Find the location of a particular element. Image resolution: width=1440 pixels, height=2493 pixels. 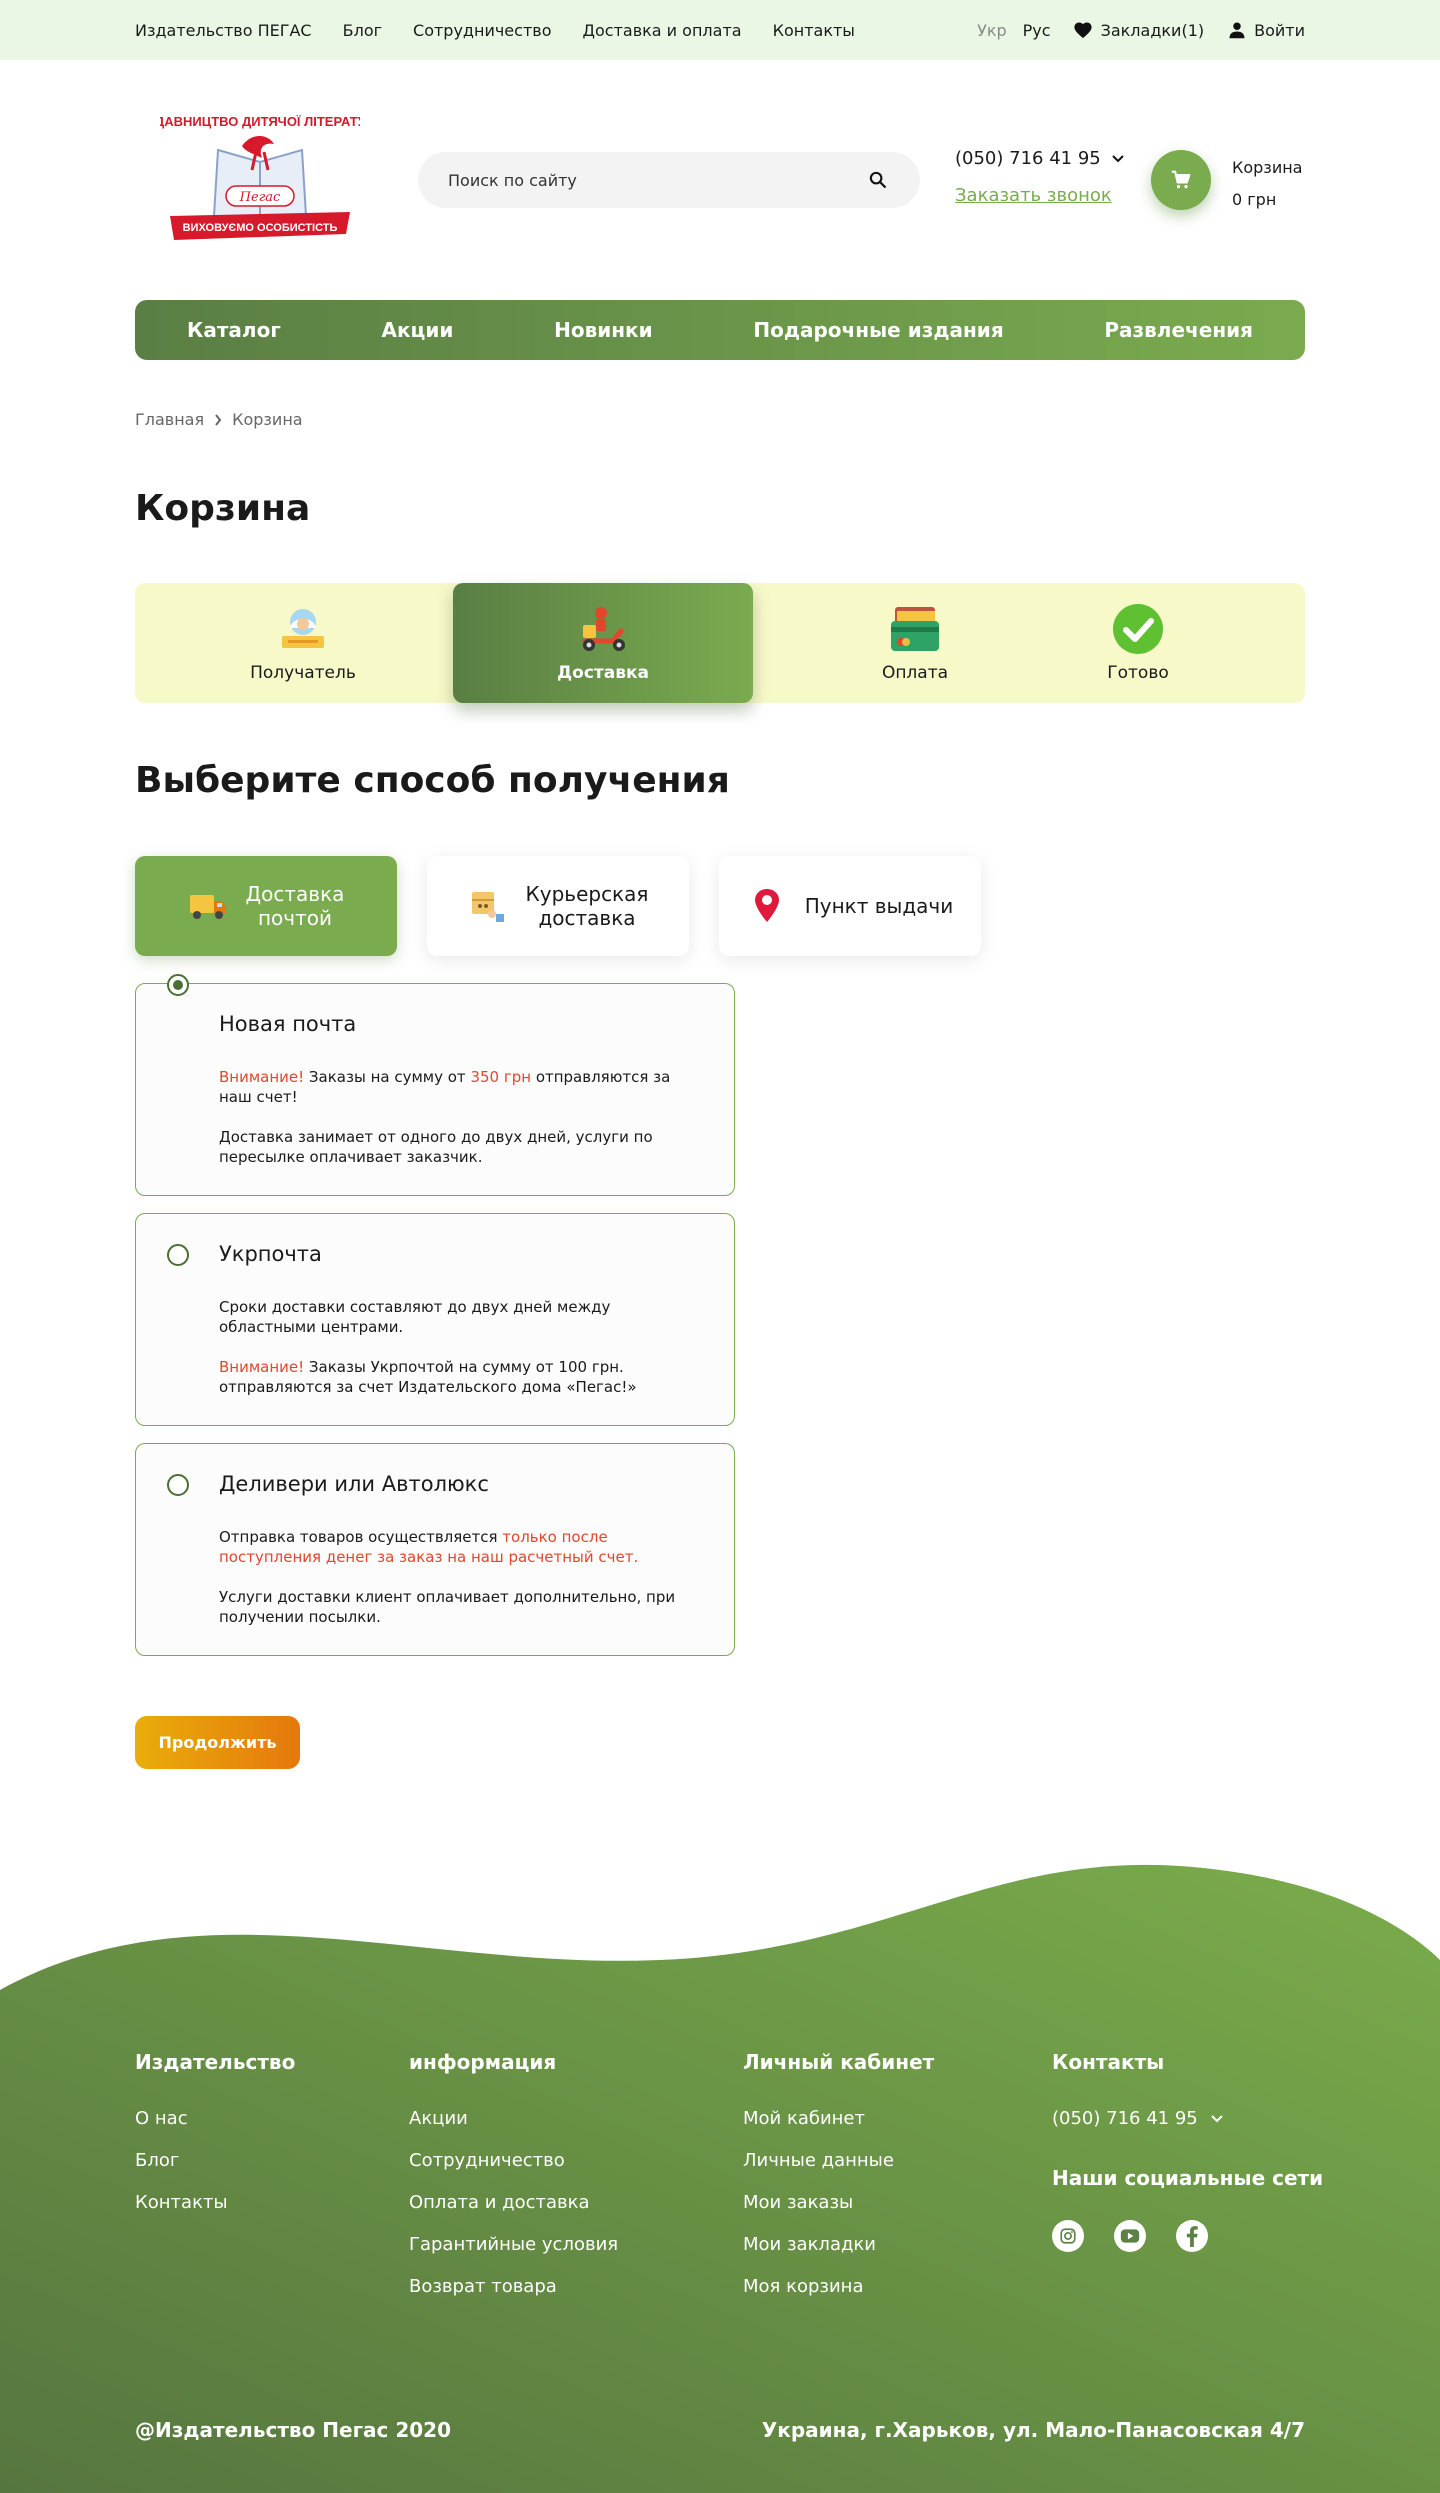

bookmarks-label: Закладки(1) is located at coordinates (1152, 30).